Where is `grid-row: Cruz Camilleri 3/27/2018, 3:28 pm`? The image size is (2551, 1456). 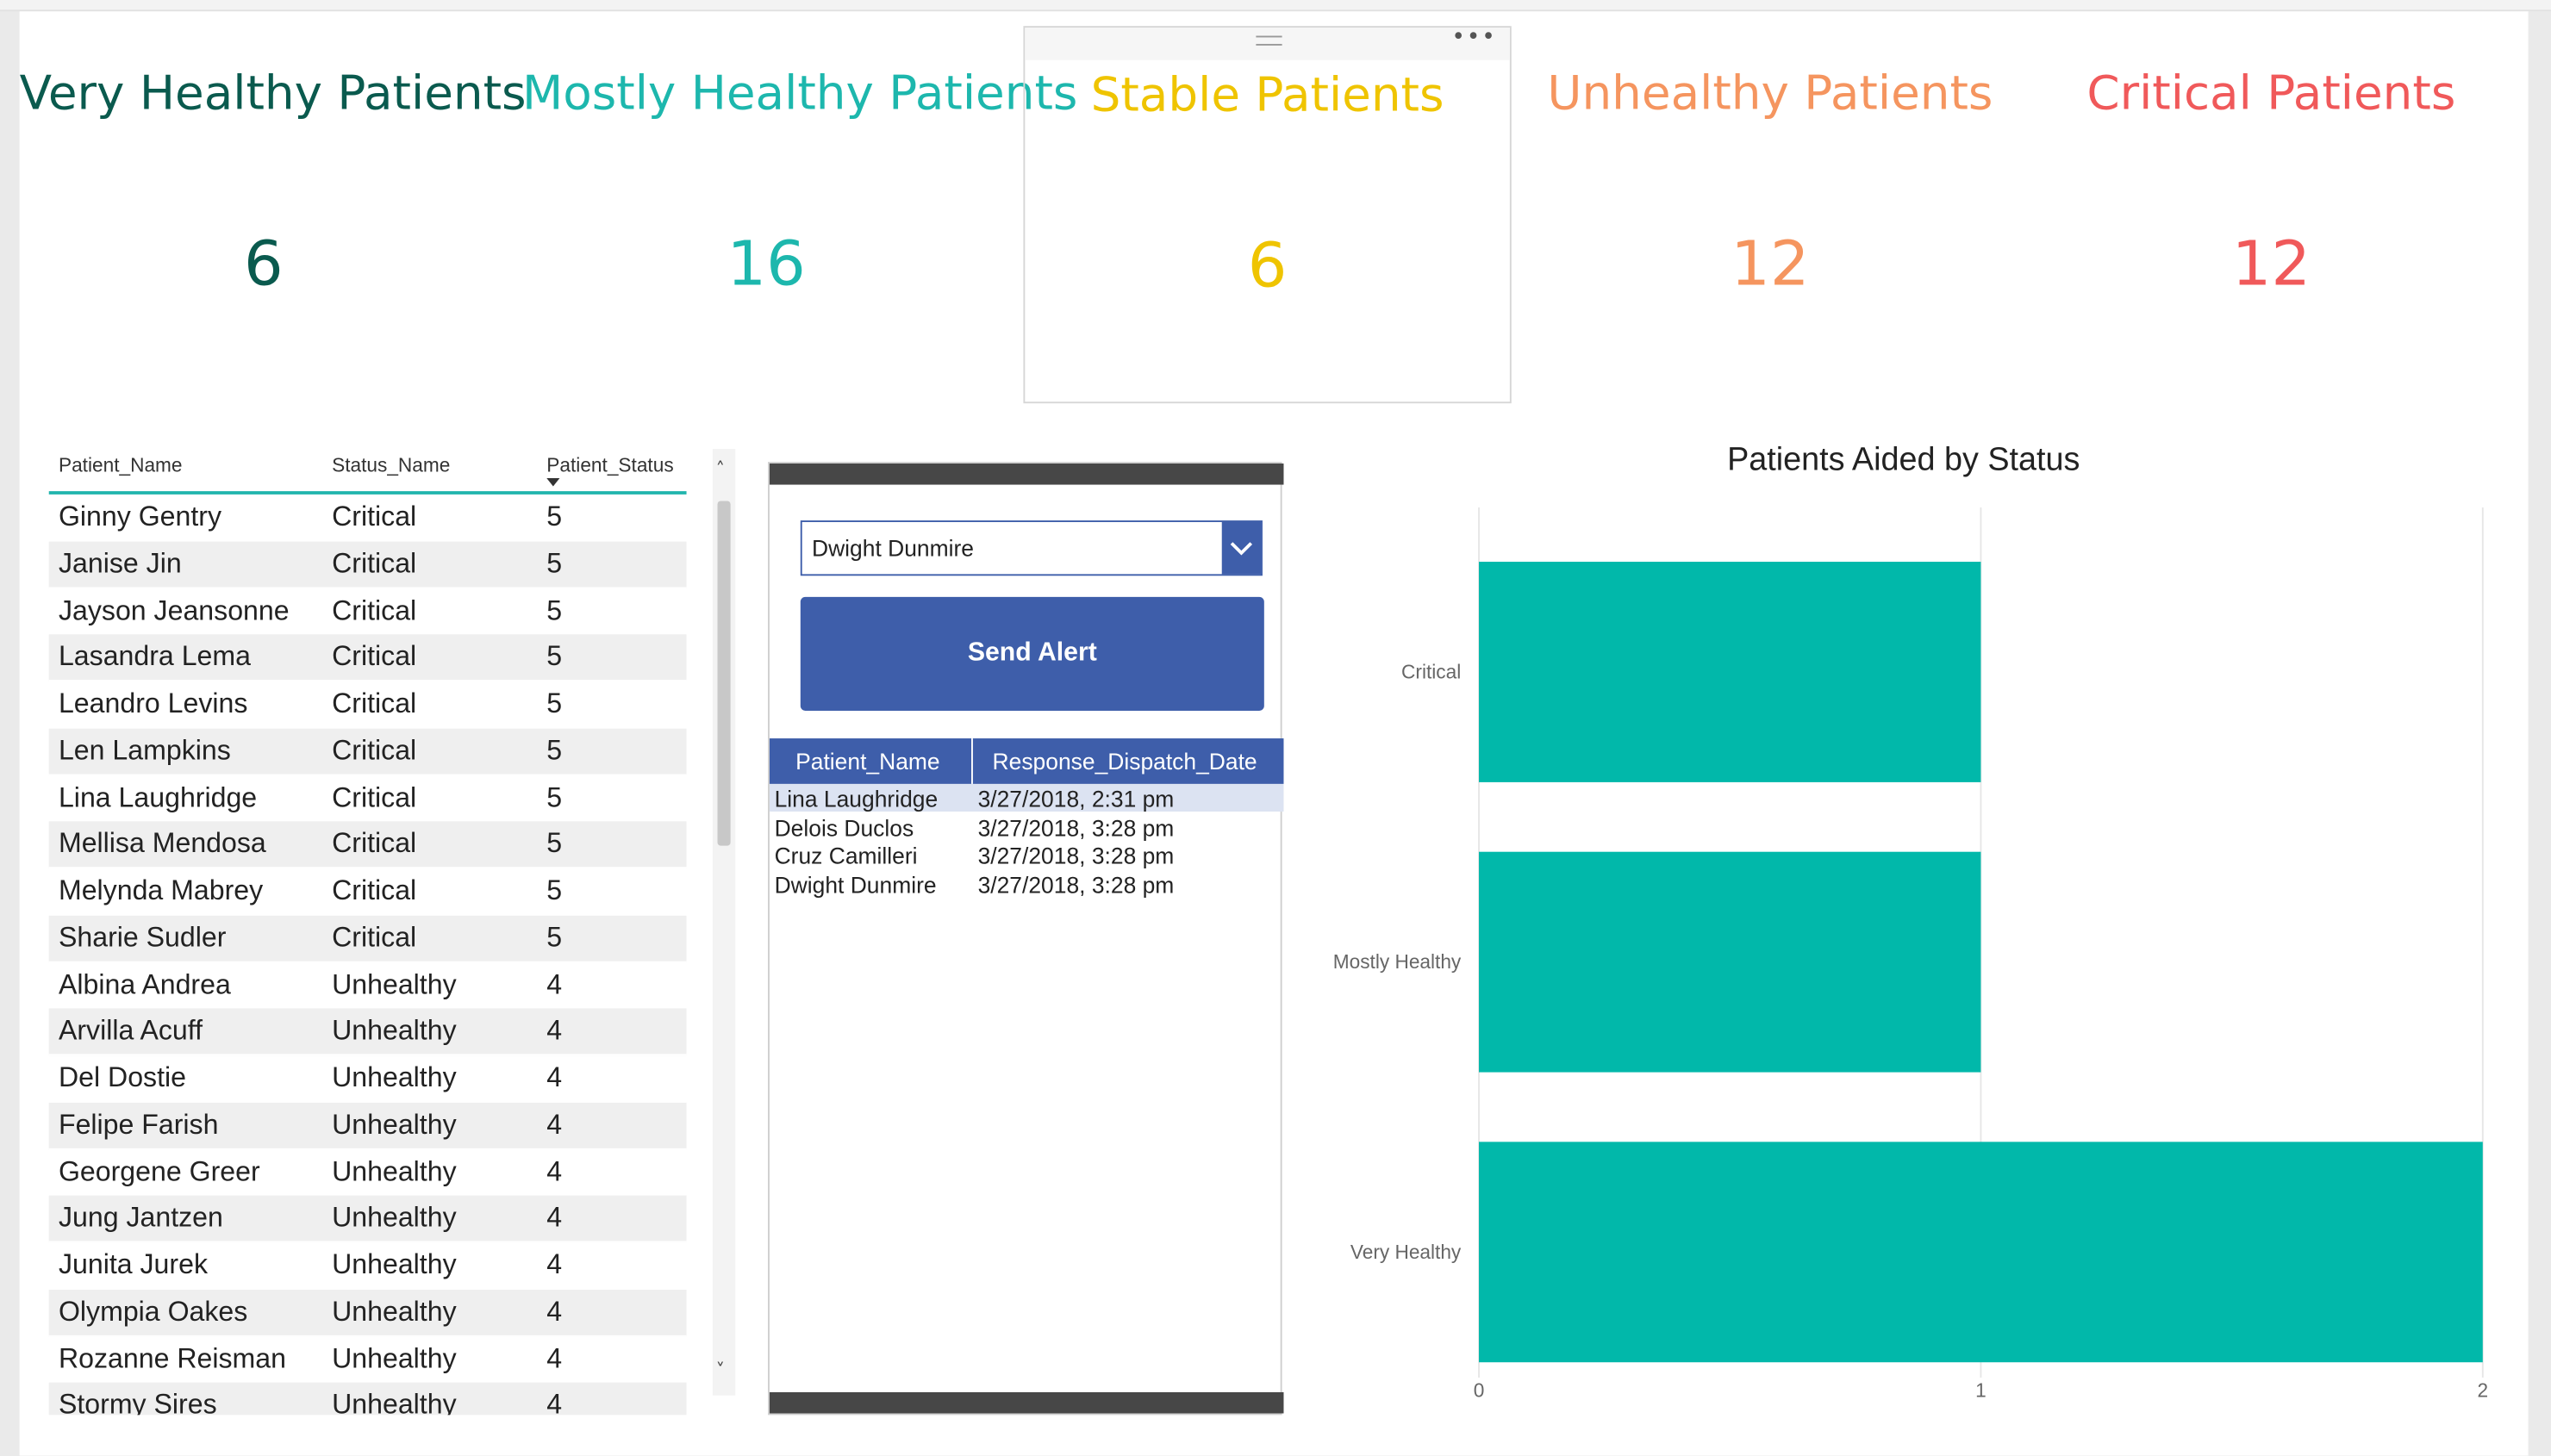
grid-row: Cruz Camilleri 3/27/2018, 3:28 pm is located at coordinates (1027, 855).